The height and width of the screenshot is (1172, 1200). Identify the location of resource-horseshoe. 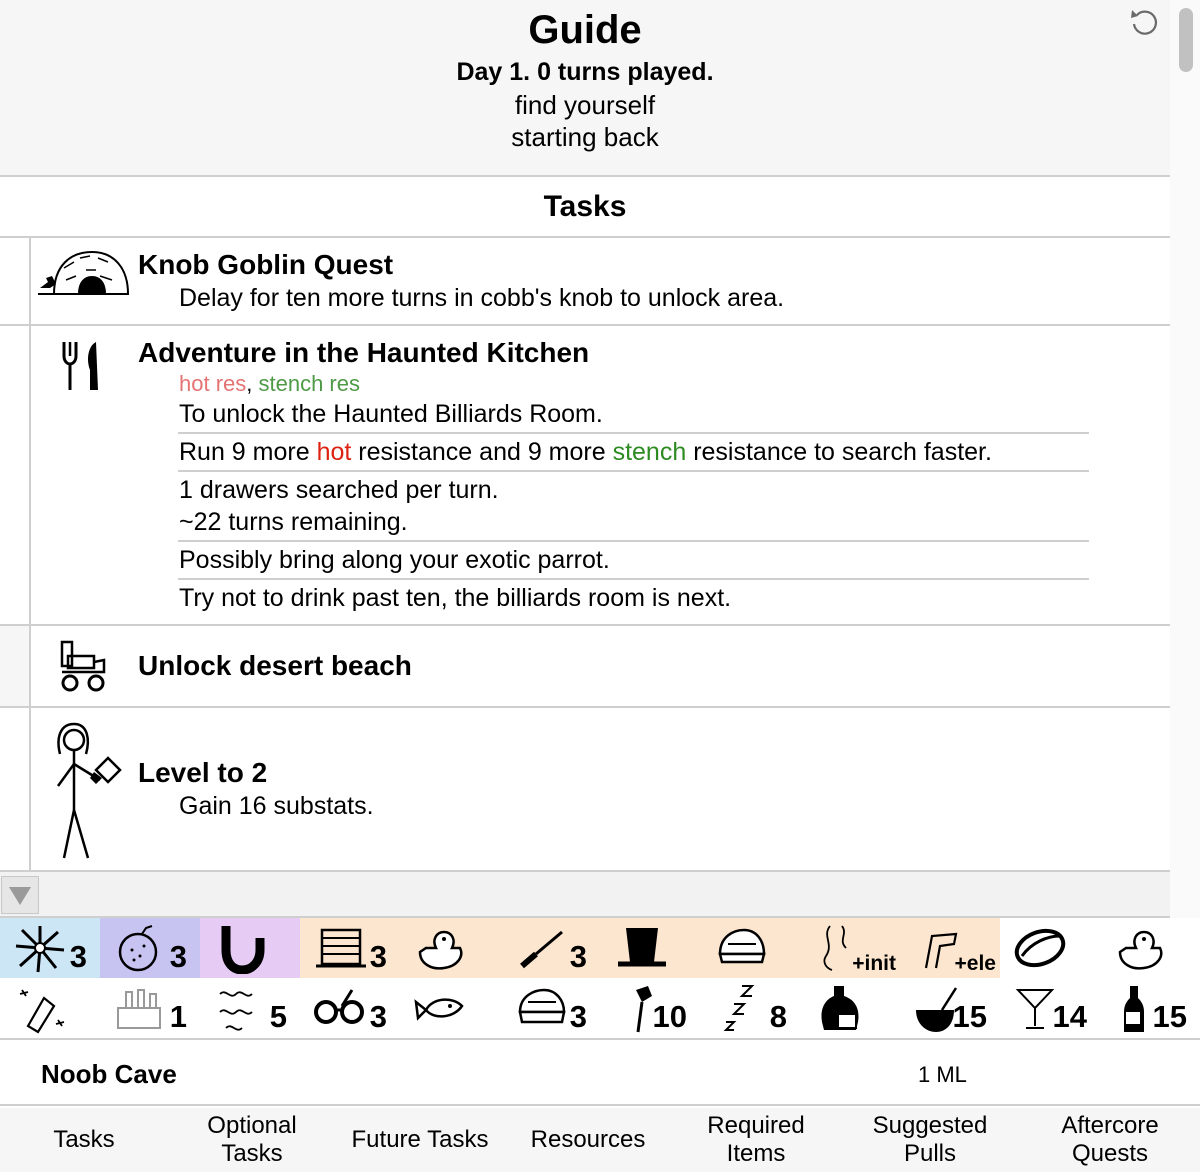
(250, 948).